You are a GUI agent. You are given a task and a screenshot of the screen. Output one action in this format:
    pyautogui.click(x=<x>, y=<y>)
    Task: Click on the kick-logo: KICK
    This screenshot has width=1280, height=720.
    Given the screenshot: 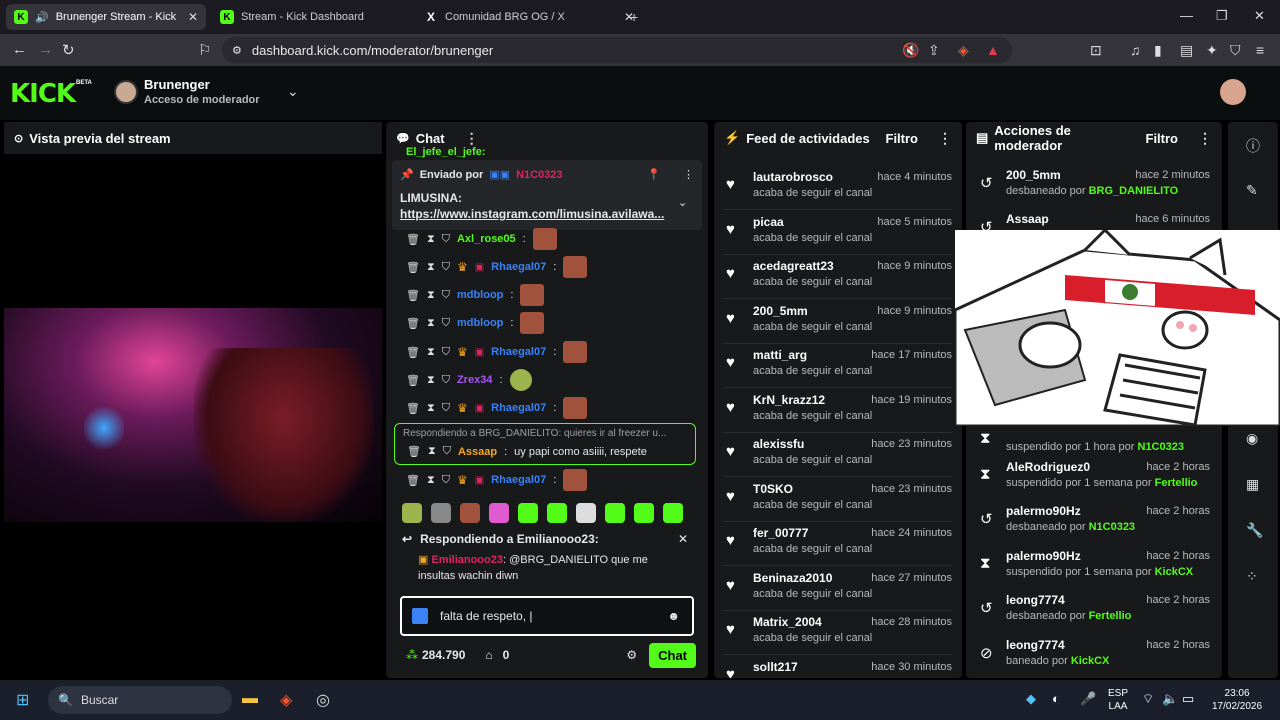 What is the action you would take?
    pyautogui.click(x=43, y=94)
    